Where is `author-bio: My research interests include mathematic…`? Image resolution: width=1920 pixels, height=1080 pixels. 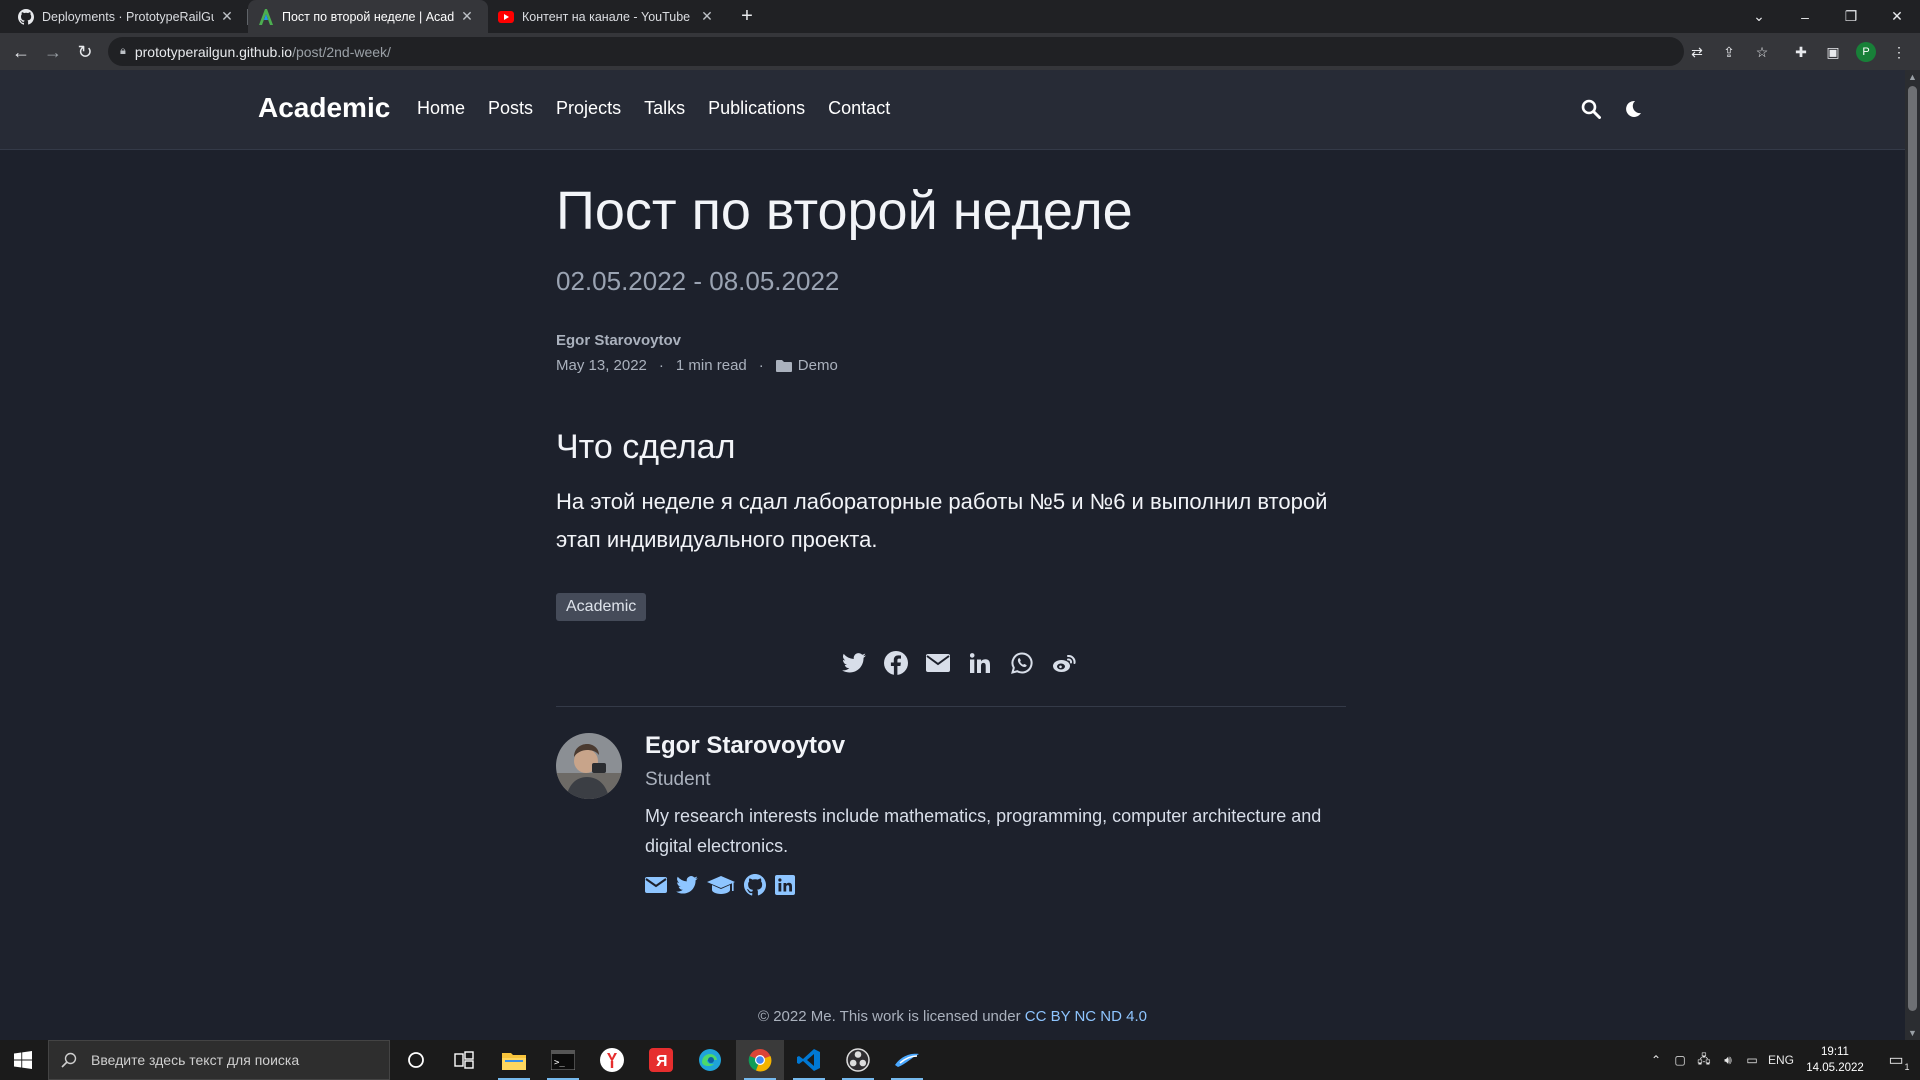
author-bio: My research interests include mathematic… is located at coordinates (983, 831).